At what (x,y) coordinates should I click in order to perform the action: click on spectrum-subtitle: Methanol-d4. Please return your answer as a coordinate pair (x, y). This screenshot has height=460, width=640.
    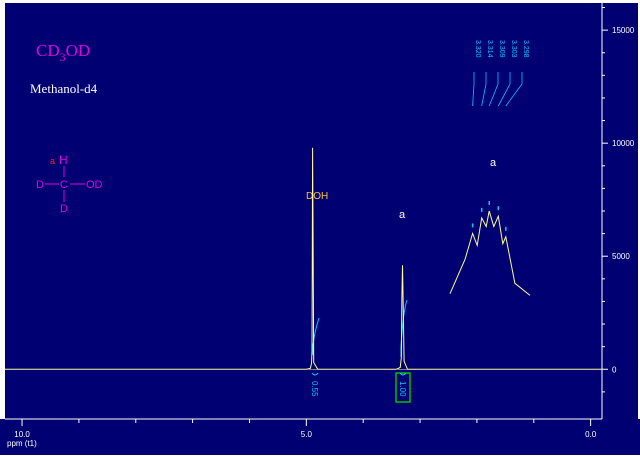
    Looking at the image, I should click on (64, 88).